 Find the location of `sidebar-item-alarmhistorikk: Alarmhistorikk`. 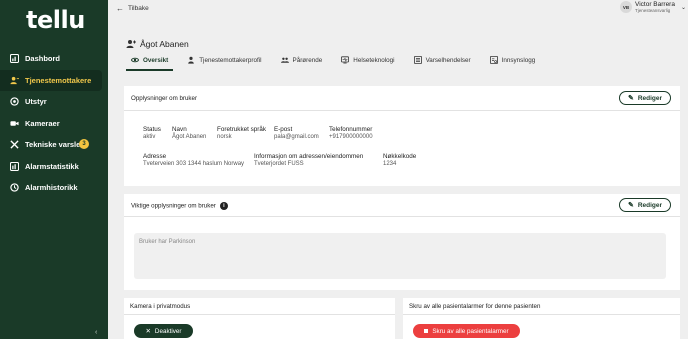

sidebar-item-alarmhistorikk: Alarmhistorikk is located at coordinates (54, 188).